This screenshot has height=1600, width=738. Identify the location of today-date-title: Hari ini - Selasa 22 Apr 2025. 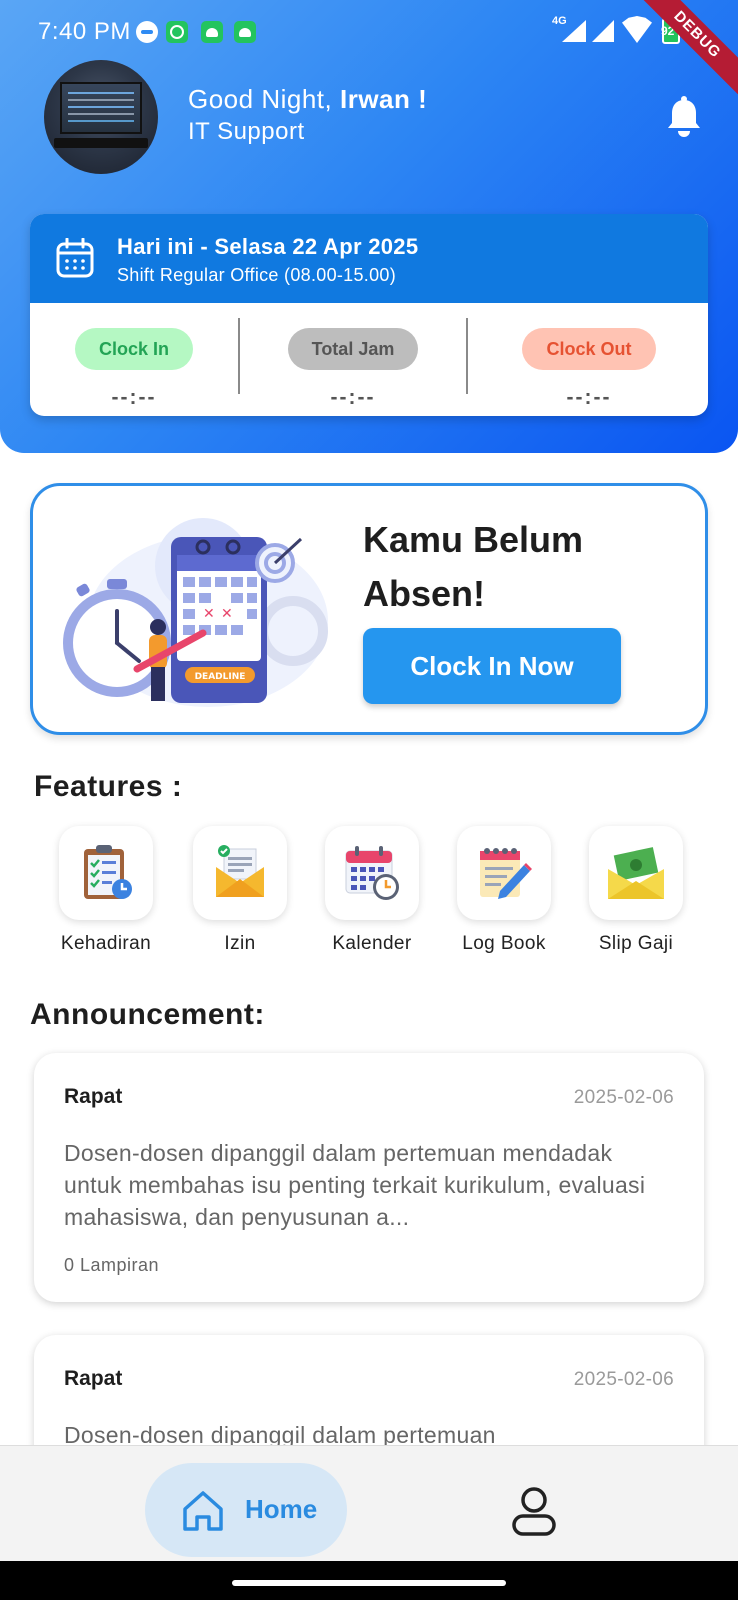
(268, 246).